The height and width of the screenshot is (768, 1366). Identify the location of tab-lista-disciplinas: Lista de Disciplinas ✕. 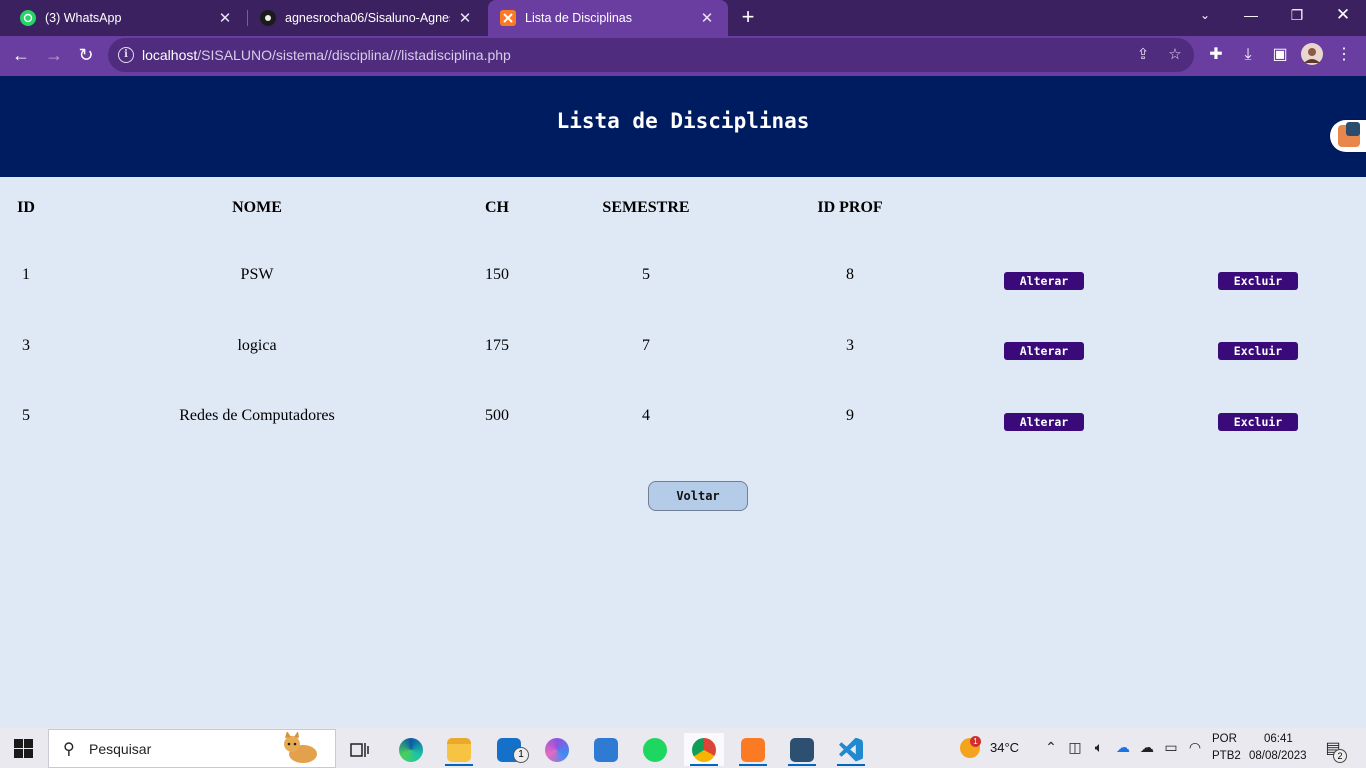
(608, 18).